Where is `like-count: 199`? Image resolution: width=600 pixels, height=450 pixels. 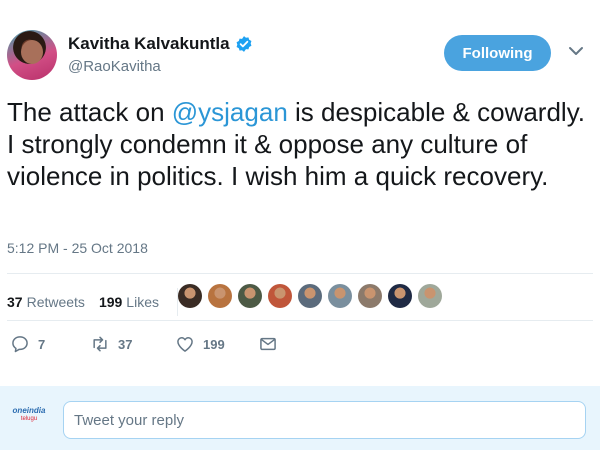 like-count: 199 is located at coordinates (214, 344).